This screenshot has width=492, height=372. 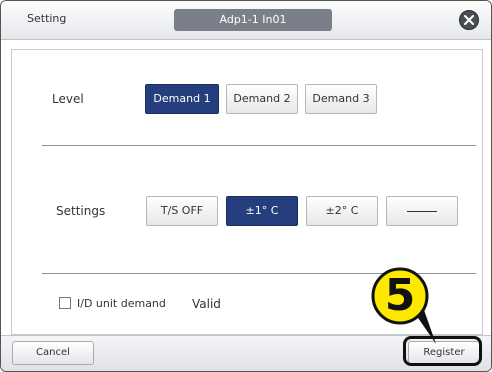 What do you see at coordinates (400, 295) in the screenshot?
I see `step-number: 5` at bounding box center [400, 295].